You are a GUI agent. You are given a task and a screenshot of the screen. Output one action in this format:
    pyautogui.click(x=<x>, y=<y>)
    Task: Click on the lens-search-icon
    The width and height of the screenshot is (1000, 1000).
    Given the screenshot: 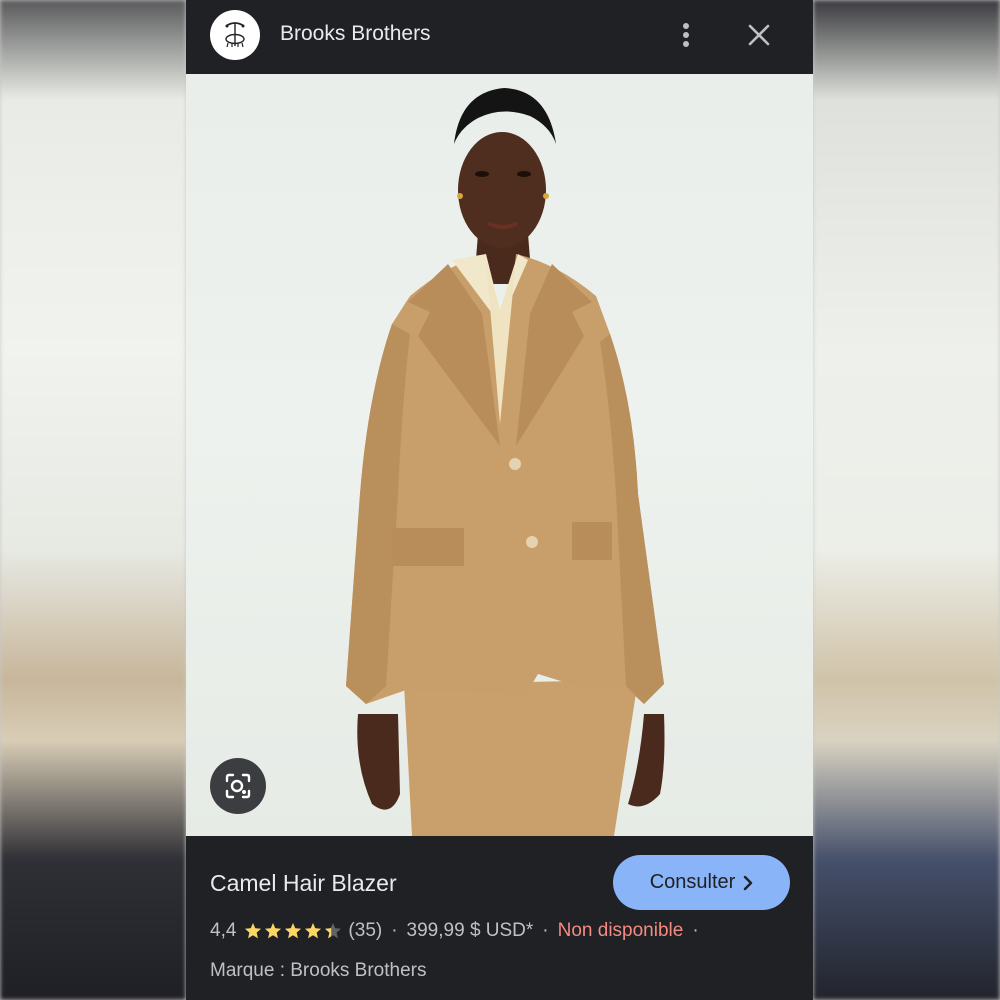 What is the action you would take?
    pyautogui.click(x=238, y=786)
    